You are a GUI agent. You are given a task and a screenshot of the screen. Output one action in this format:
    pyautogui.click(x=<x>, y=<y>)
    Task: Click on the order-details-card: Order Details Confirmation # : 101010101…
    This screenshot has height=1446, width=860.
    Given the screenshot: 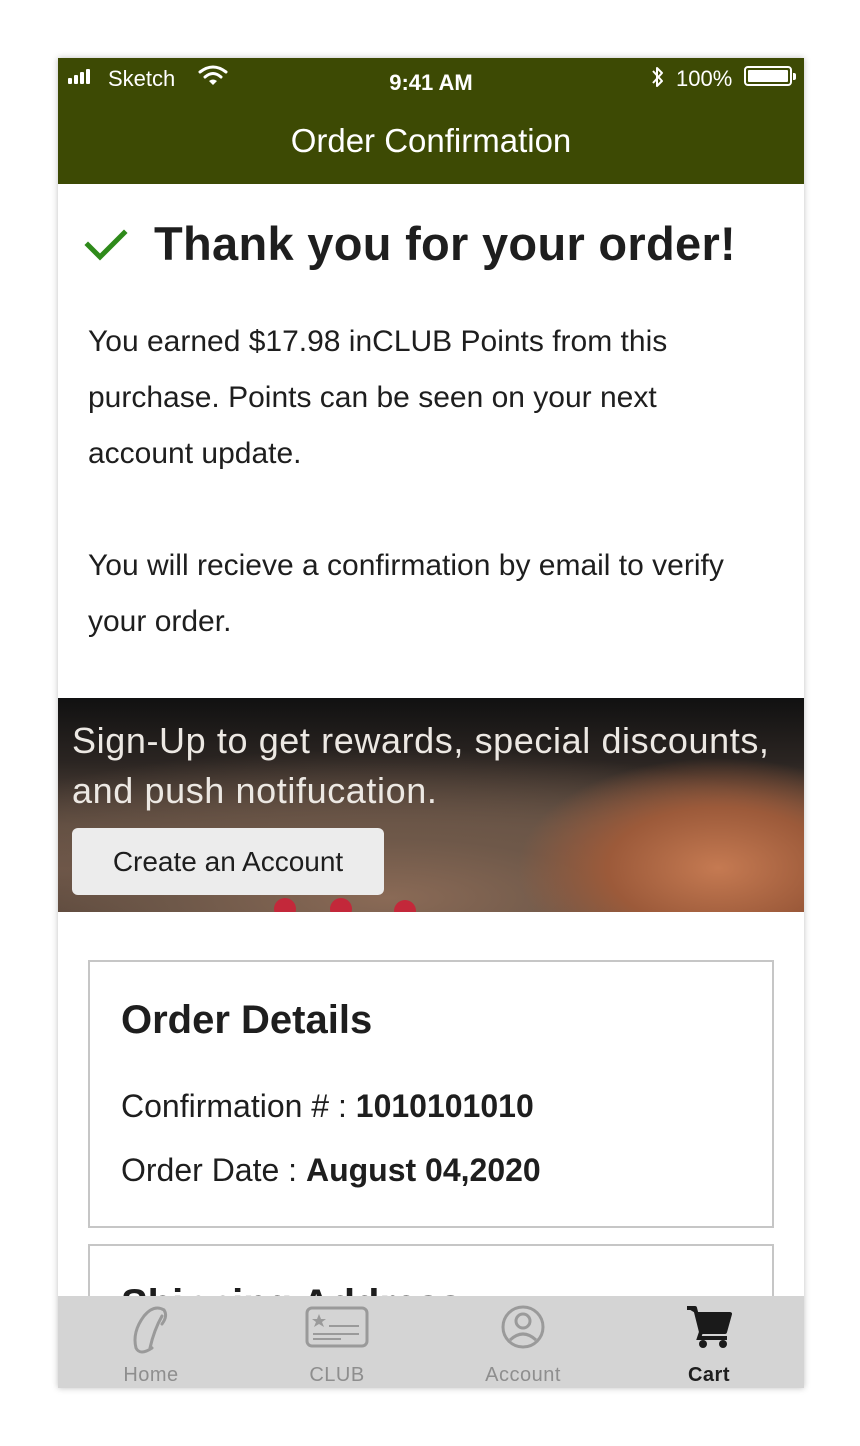 What is the action you would take?
    pyautogui.click(x=431, y=1094)
    